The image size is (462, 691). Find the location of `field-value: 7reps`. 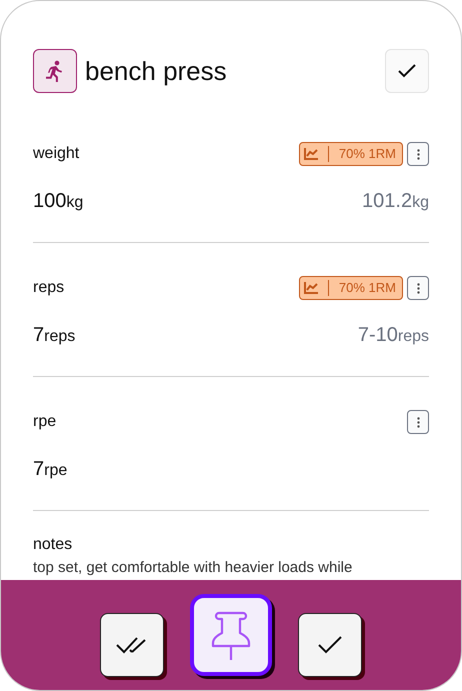

field-value: 7reps is located at coordinates (54, 335).